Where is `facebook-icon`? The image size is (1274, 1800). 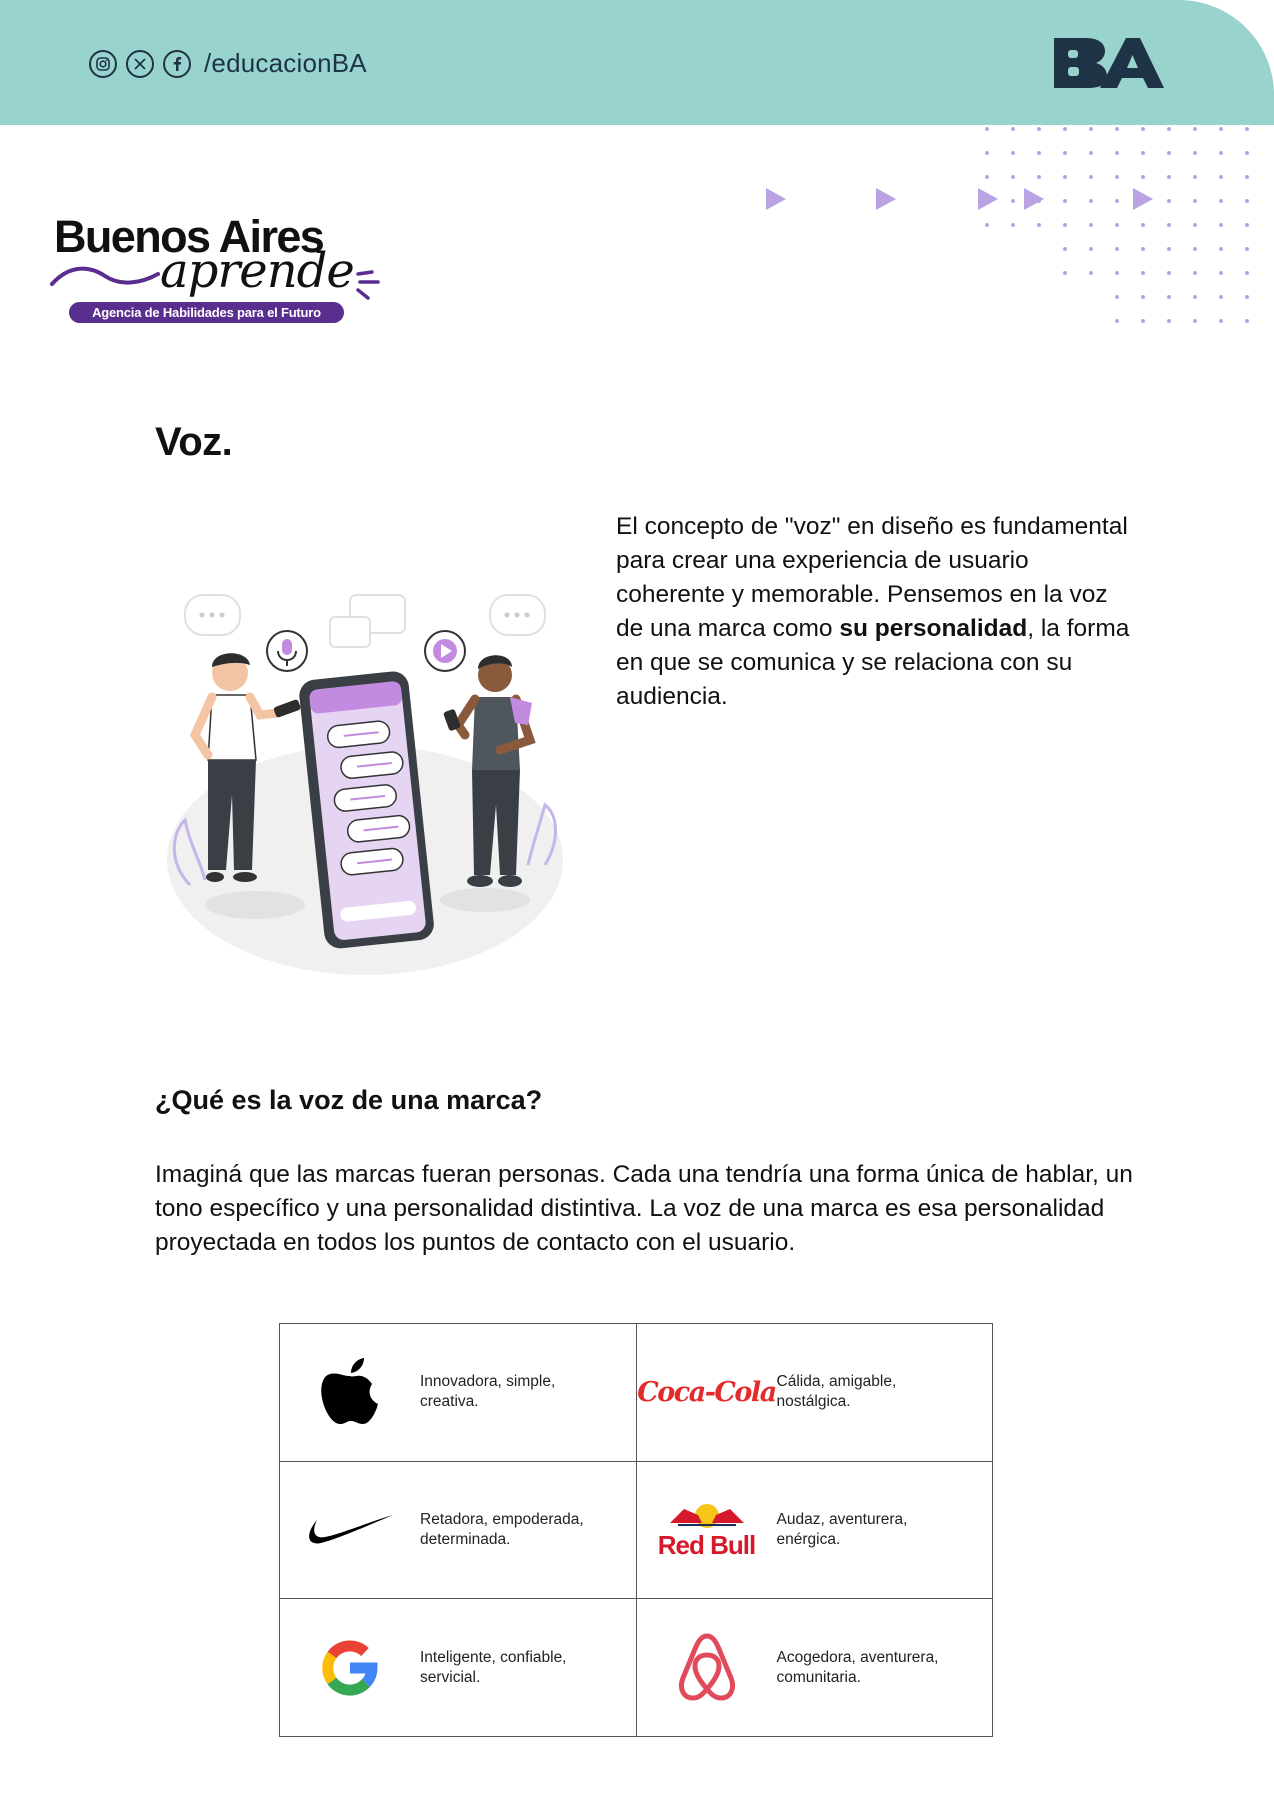 facebook-icon is located at coordinates (177, 63).